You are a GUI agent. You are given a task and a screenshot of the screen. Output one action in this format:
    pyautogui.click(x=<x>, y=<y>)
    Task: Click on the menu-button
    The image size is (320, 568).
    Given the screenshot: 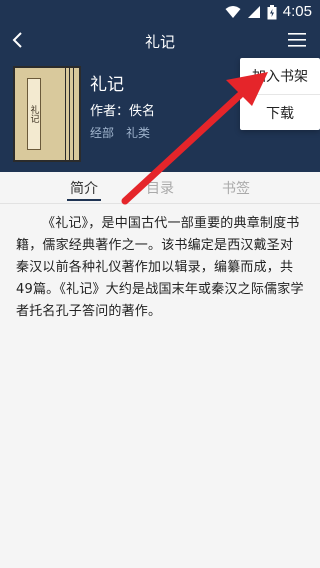 What is the action you would take?
    pyautogui.click(x=297, y=40)
    